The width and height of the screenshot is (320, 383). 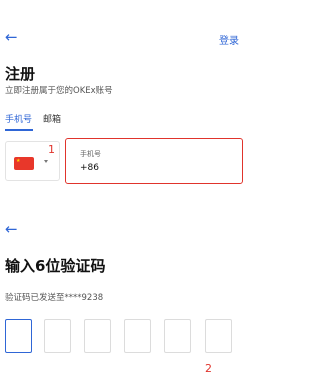 I want to click on page-title: 注册, so click(x=20, y=74).